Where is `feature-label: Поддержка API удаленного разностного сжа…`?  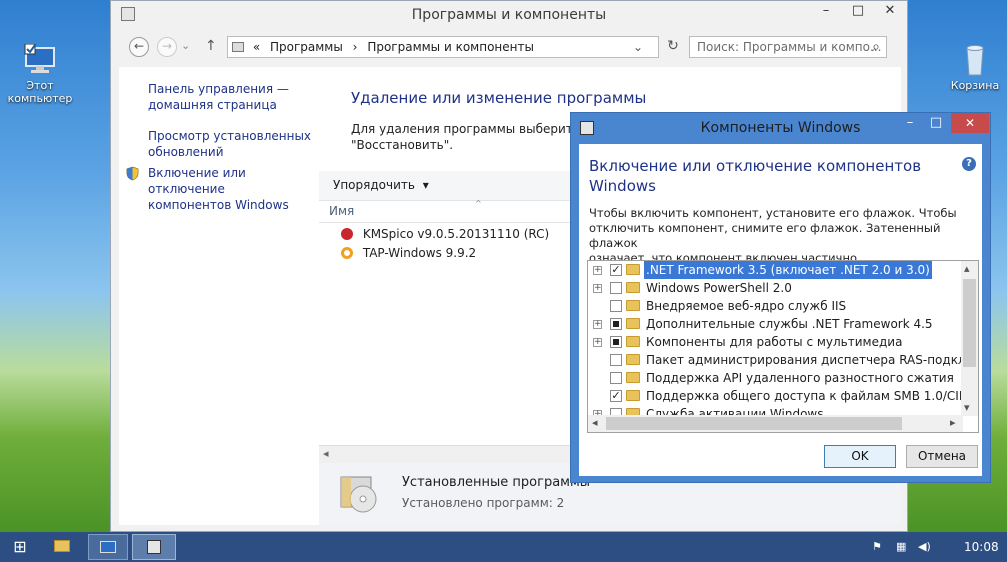
feature-label: Поддержка API удаленного разностного сжа… is located at coordinates (800, 378).